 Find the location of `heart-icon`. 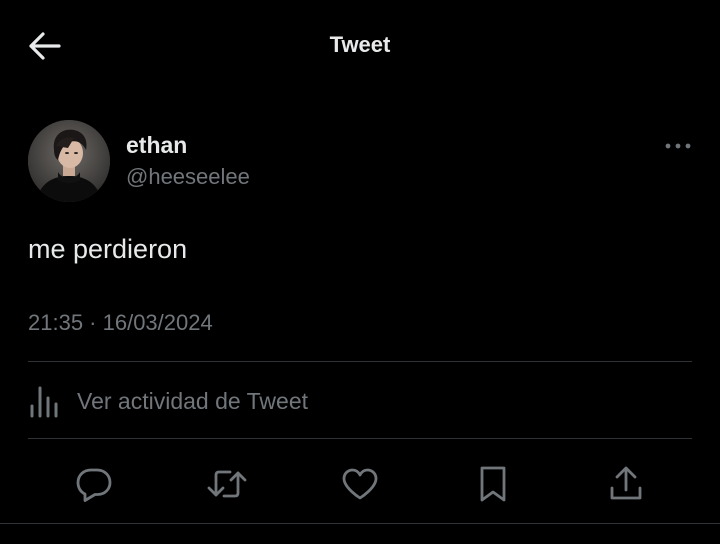

heart-icon is located at coordinates (360, 484).